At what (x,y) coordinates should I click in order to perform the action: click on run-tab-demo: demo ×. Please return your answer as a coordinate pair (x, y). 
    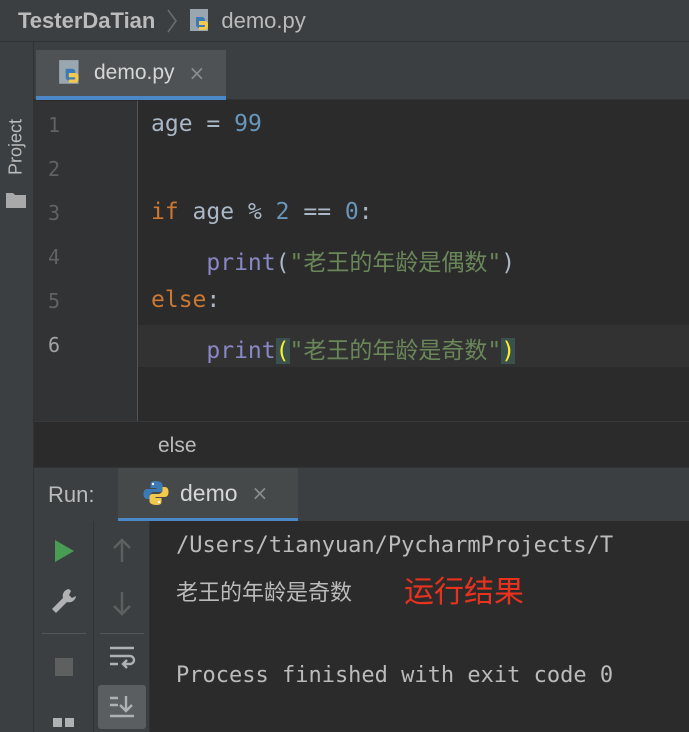
    Looking at the image, I should click on (208, 495).